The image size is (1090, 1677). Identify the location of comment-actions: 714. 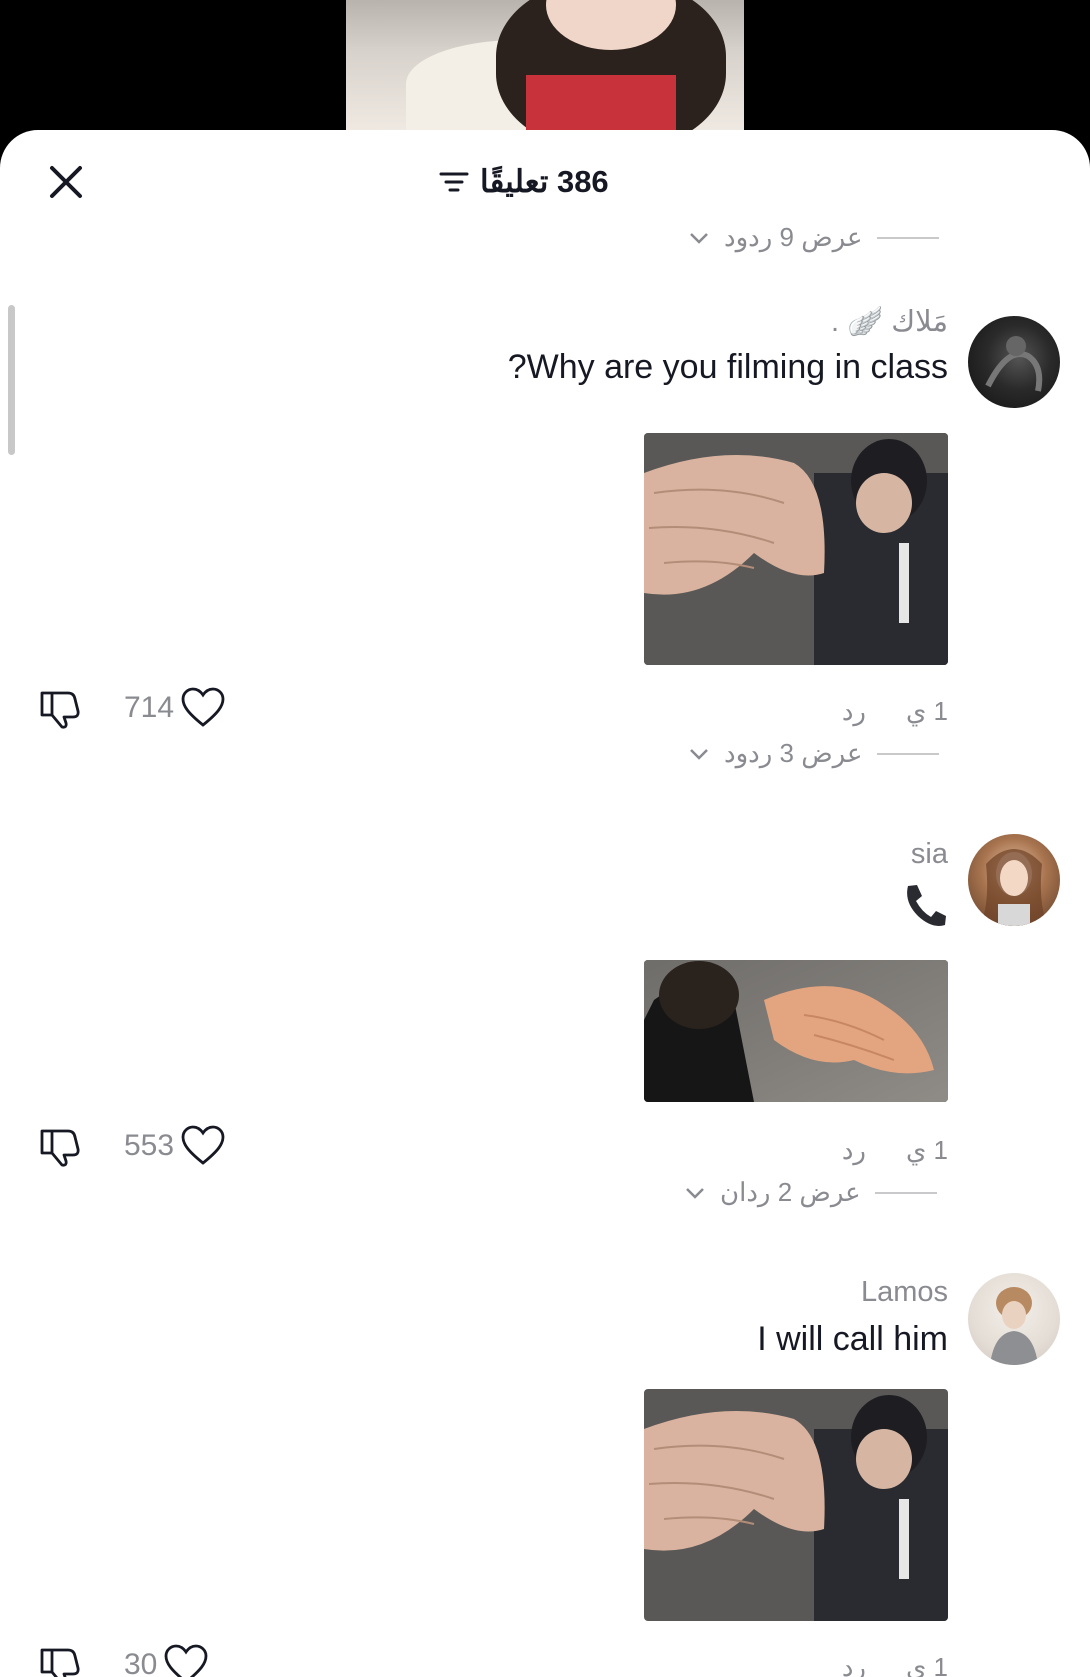
(132, 708).